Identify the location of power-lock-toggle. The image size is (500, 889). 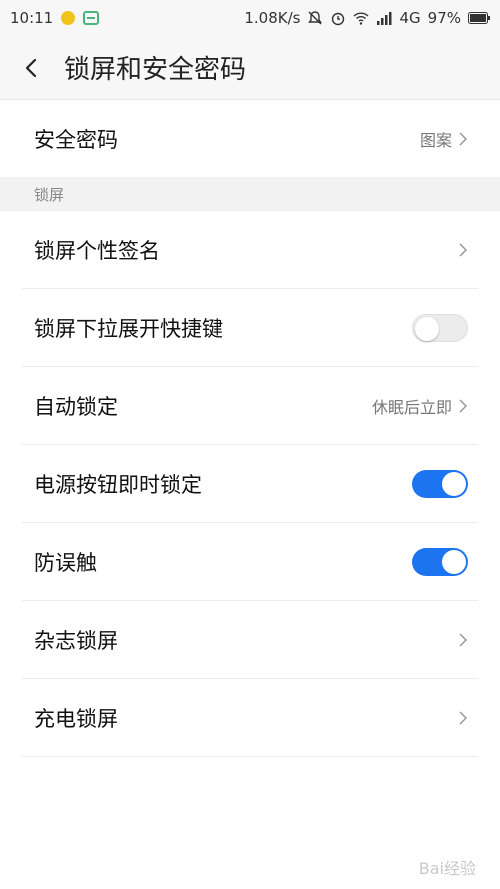
(440, 484).